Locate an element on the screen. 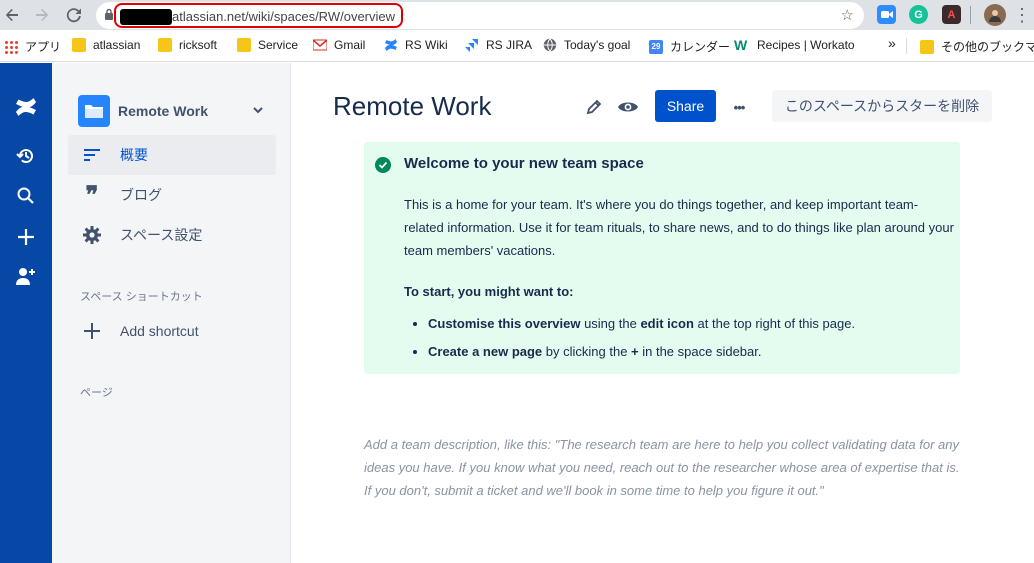 Image resolution: width=1034 pixels, height=563 pixels. more-actions-icon: ••• is located at coordinates (739, 107).